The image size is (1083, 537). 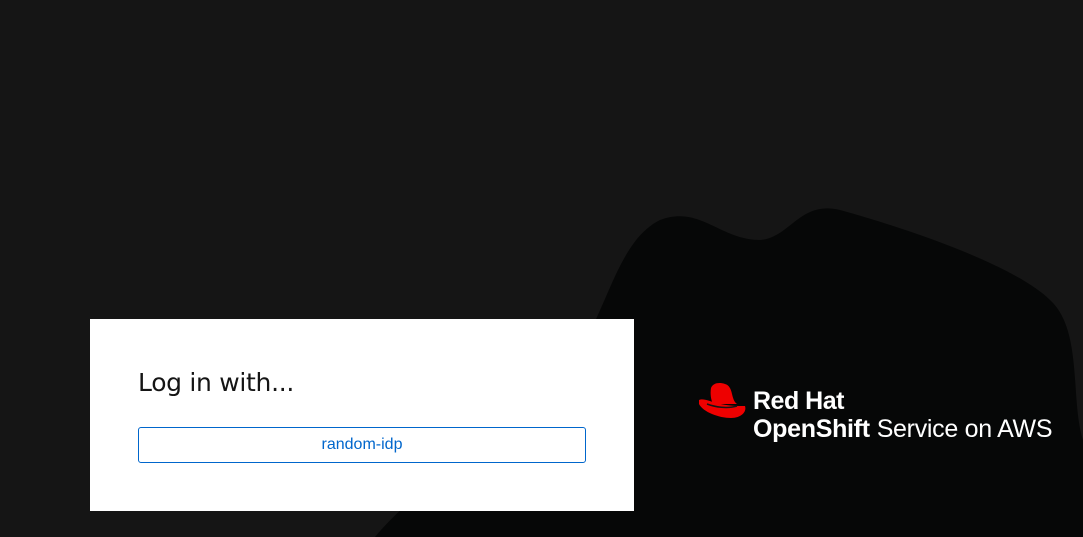 I want to click on brand-product-rest: Service on AWS, so click(x=964, y=429).